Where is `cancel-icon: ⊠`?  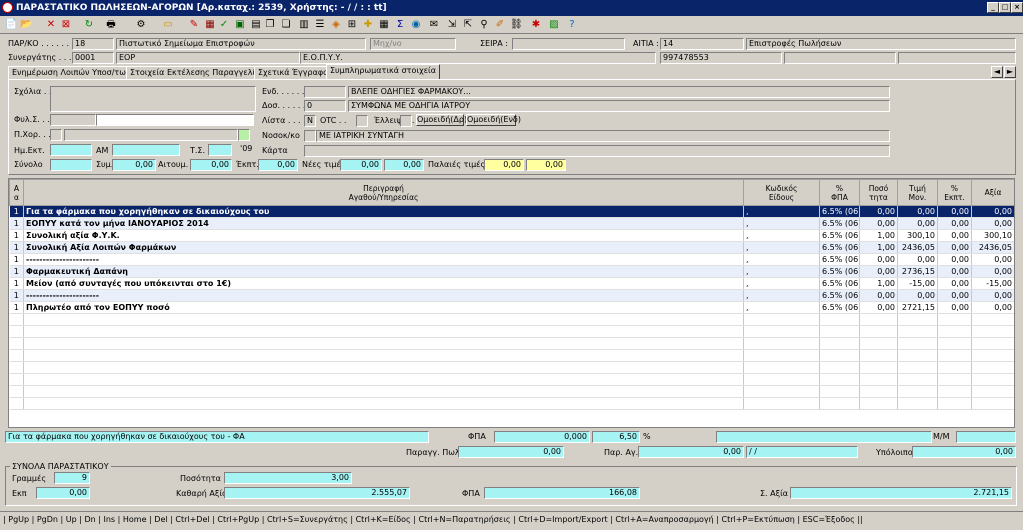
cancel-icon: ⊠ is located at coordinates (66, 25).